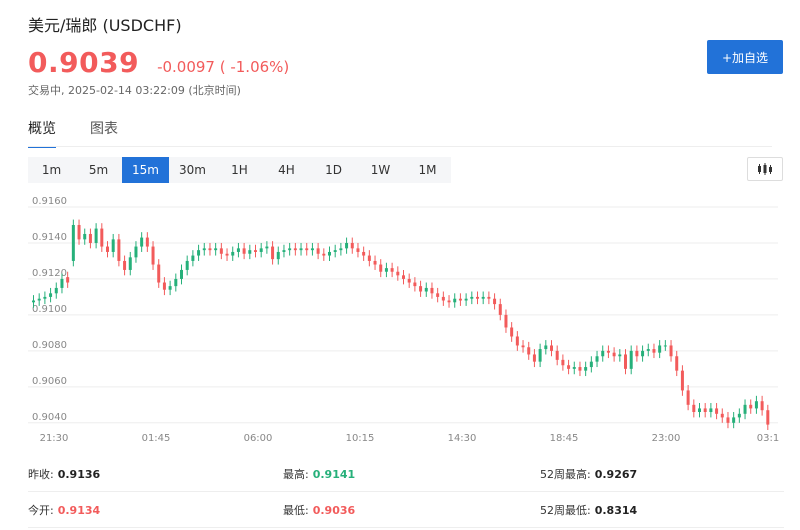 This screenshot has height=530, width=800. I want to click on period-30m: 30m, so click(192, 170).